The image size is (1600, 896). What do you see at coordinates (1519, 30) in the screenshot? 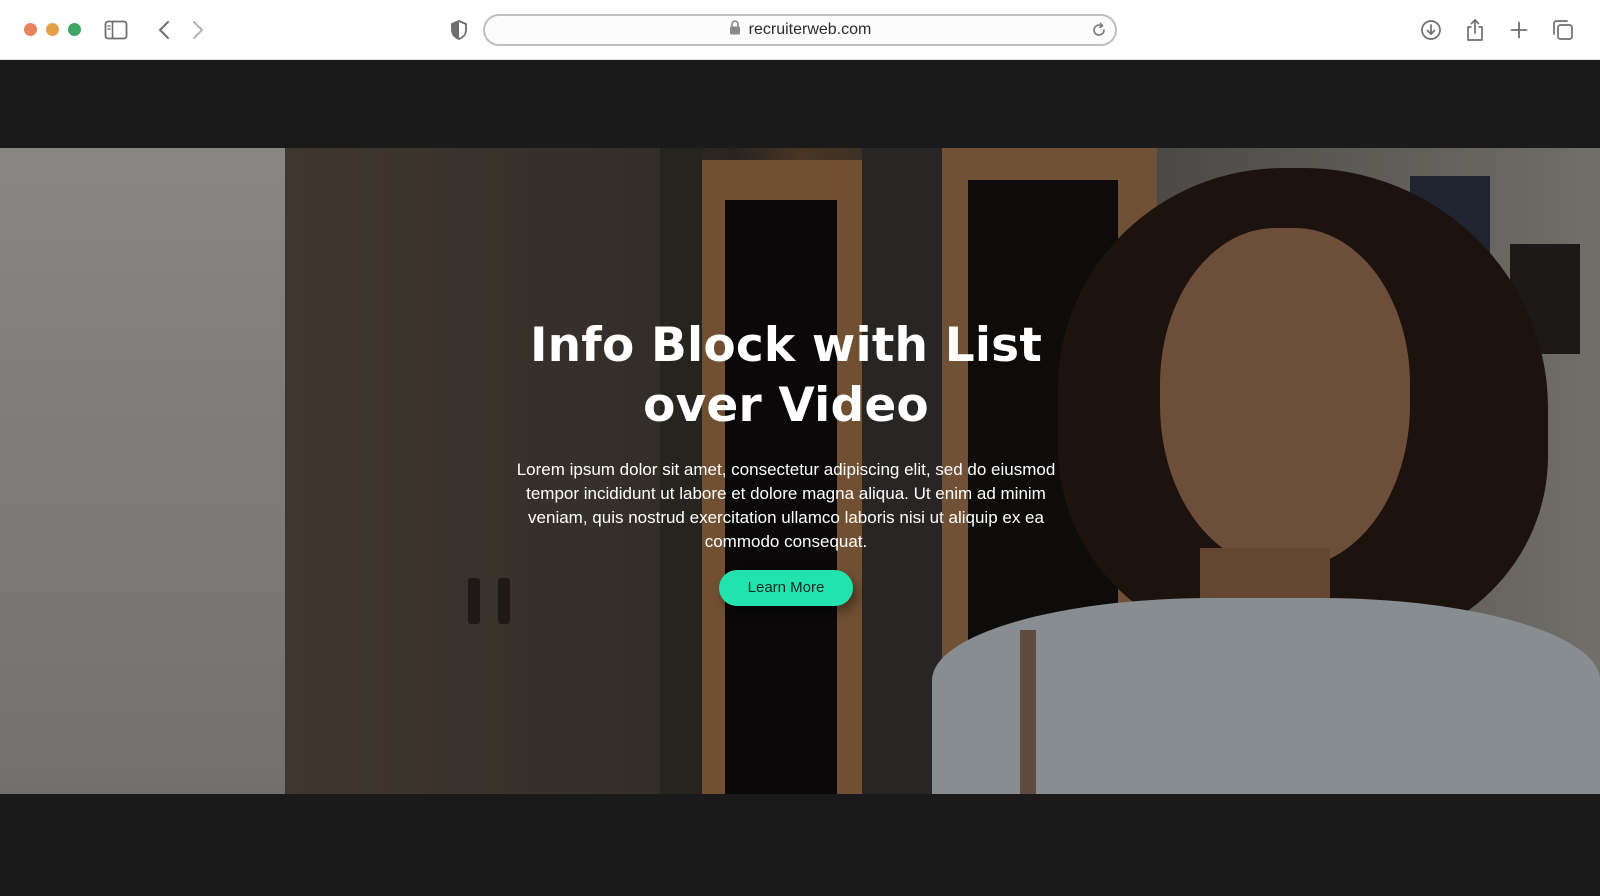
I see `new-tab-icon` at bounding box center [1519, 30].